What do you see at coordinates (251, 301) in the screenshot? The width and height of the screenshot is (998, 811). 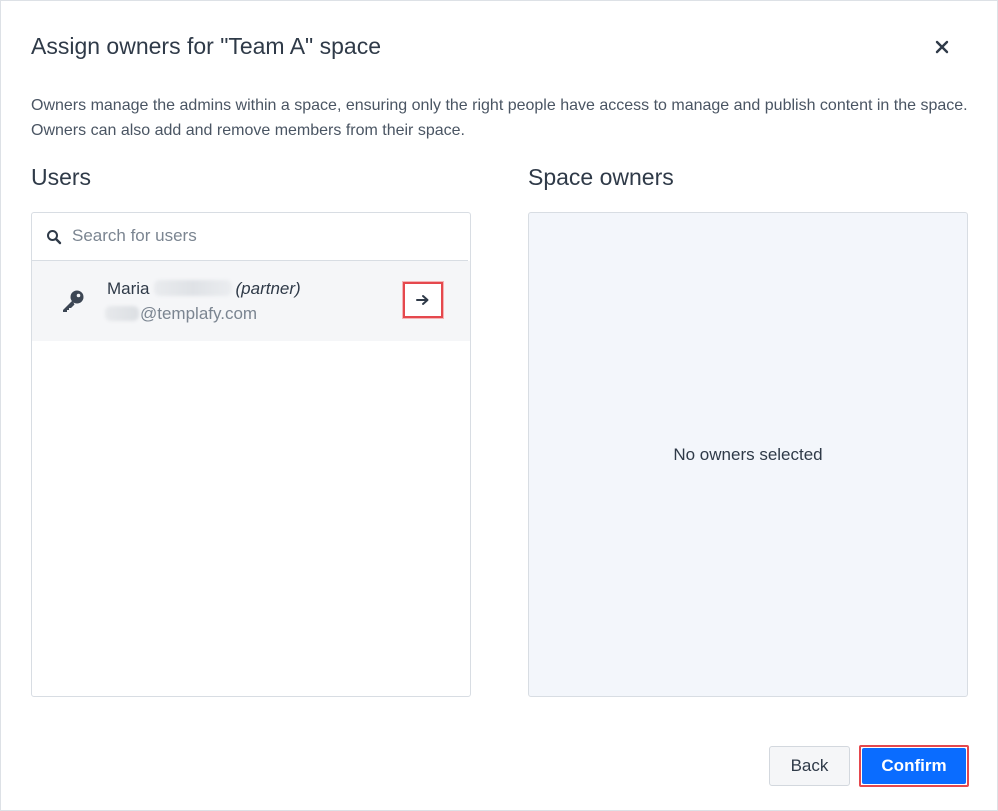 I see `list-item: Maria (partner) @templafy.com` at bounding box center [251, 301].